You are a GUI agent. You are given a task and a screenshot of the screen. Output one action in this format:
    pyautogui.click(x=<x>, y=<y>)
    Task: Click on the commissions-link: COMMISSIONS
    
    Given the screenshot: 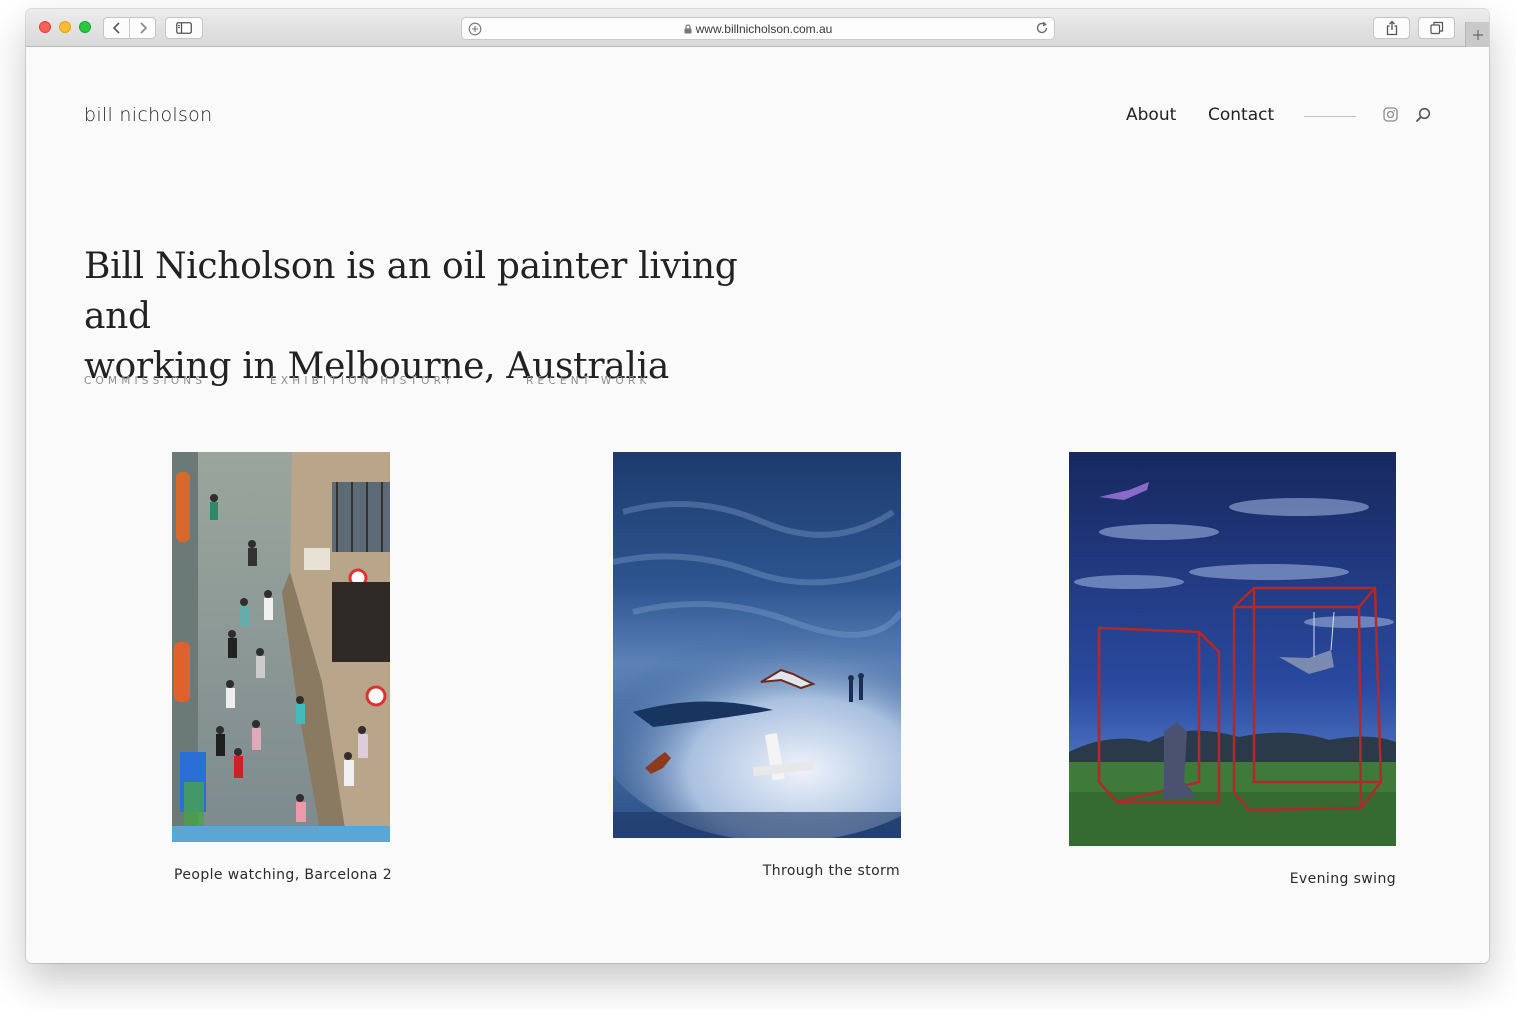 What is the action you would take?
    pyautogui.click(x=145, y=381)
    